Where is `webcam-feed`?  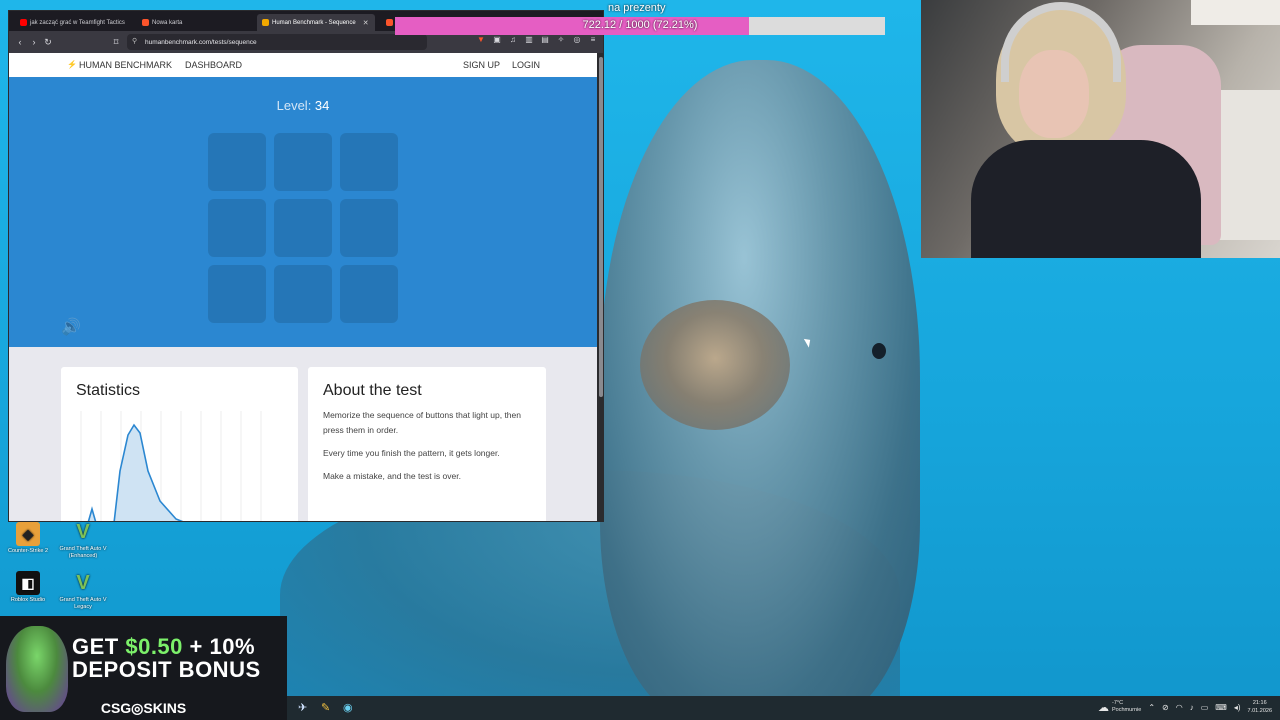 webcam-feed is located at coordinates (1100, 129).